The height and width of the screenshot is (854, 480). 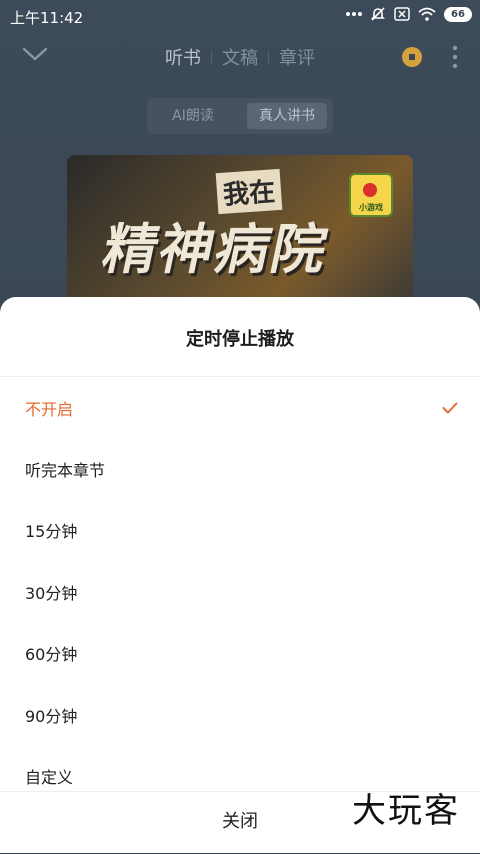 What do you see at coordinates (402, 14) in the screenshot?
I see `sim-off-icon` at bounding box center [402, 14].